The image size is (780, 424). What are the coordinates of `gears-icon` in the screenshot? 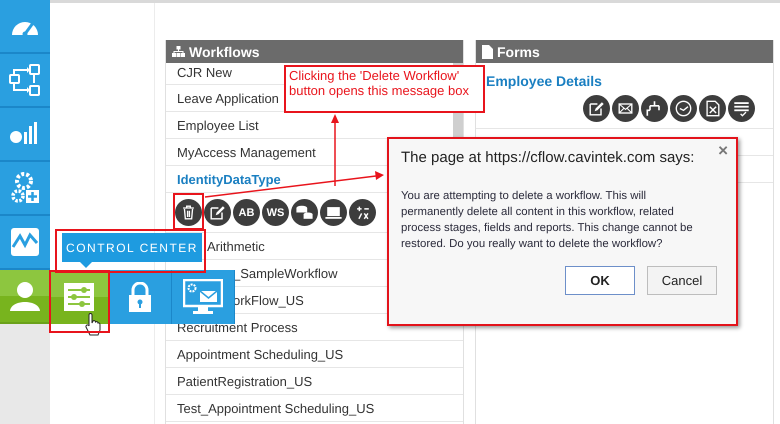 It's located at (25, 188).